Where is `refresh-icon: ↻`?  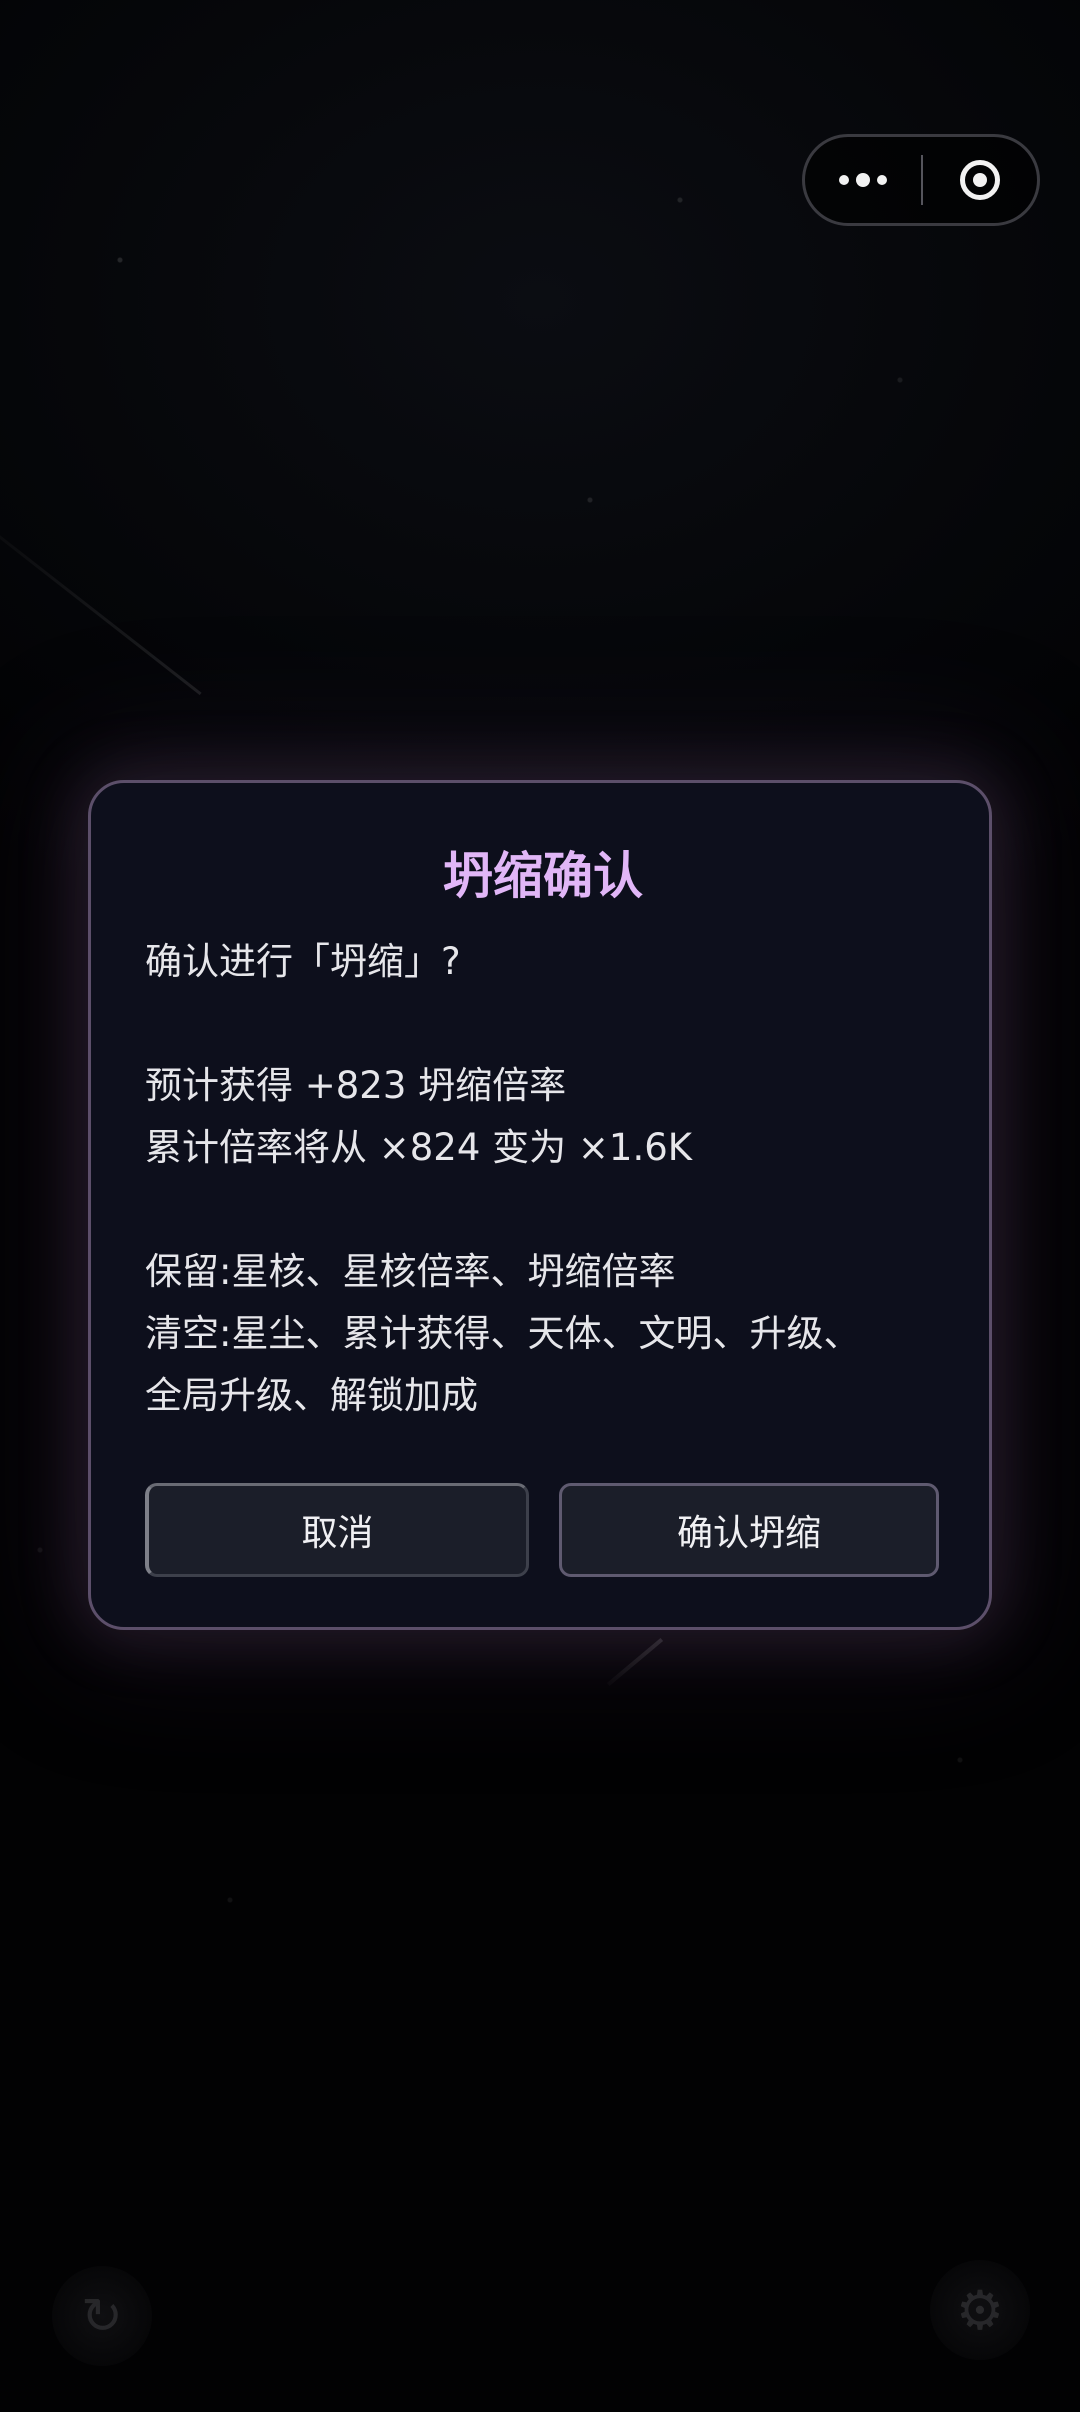
refresh-icon: ↻ is located at coordinates (102, 2316).